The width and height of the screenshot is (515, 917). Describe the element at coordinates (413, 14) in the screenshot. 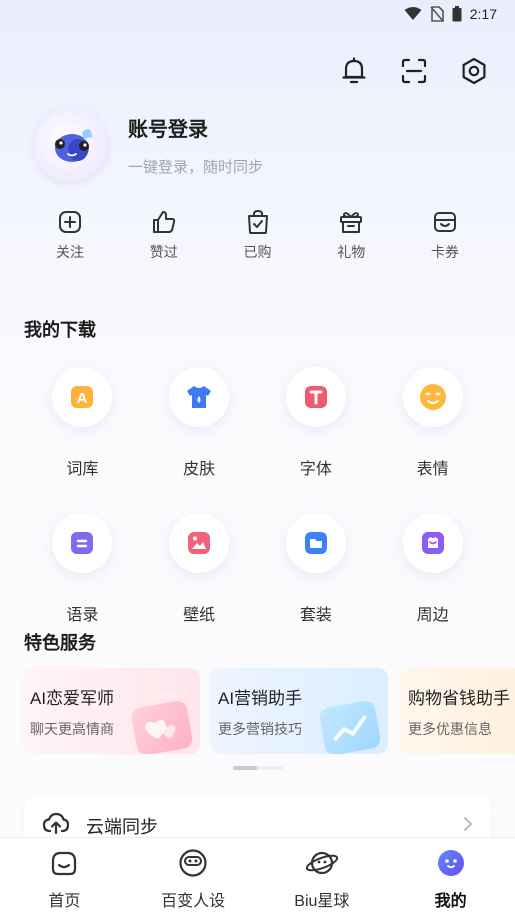

I see `wifi-icon` at that location.